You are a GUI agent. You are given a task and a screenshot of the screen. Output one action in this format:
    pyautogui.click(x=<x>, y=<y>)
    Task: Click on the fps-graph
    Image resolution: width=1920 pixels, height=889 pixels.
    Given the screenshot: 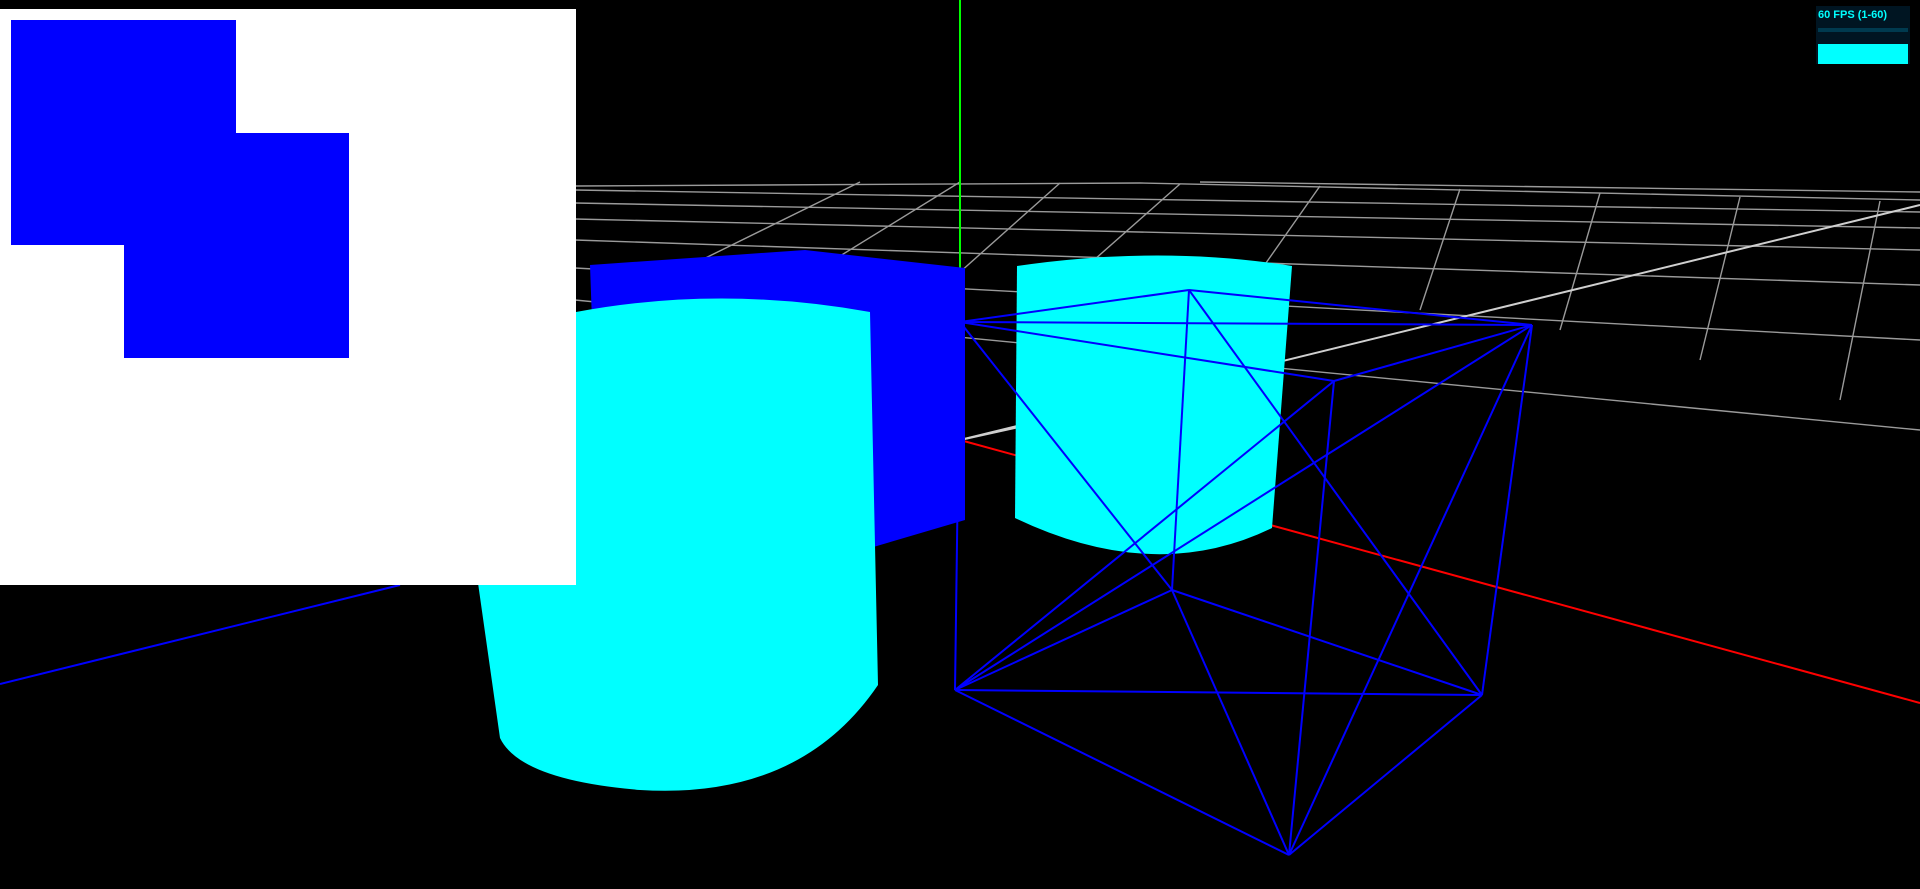 What is the action you would take?
    pyautogui.click(x=1863, y=54)
    